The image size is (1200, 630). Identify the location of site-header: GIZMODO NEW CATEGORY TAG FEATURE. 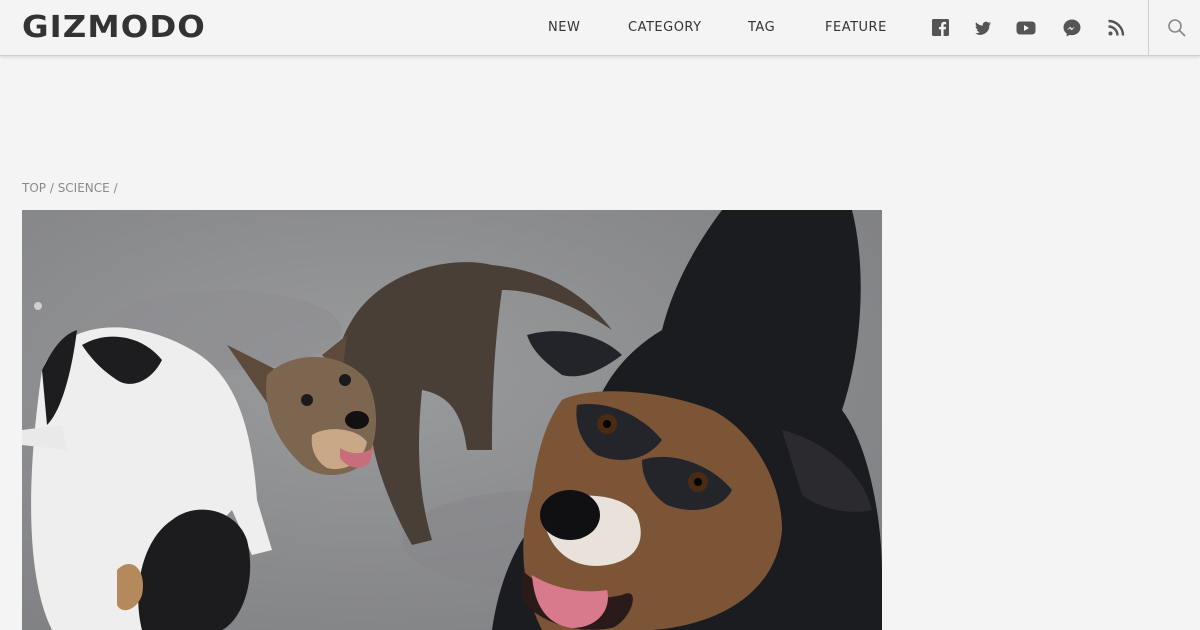
(600, 28).